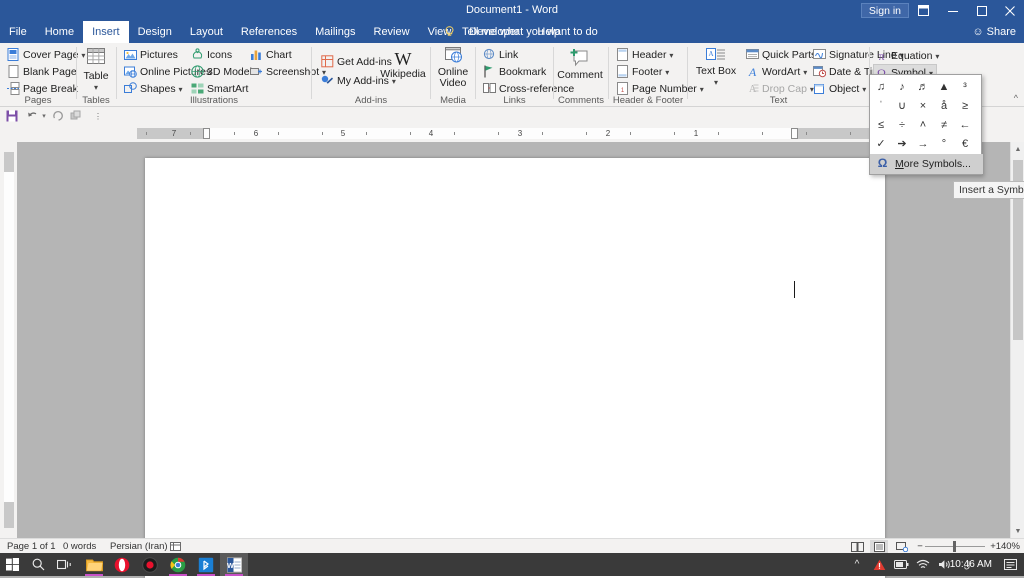  I want to click on tab-home: Home, so click(59, 32).